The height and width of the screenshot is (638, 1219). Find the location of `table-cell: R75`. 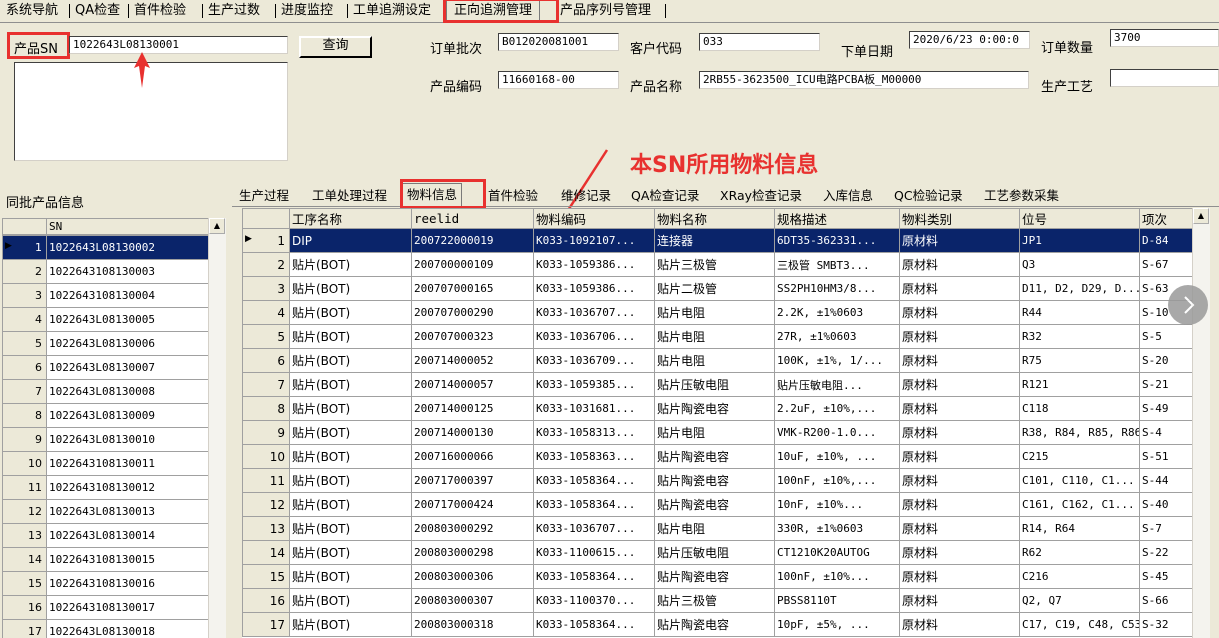

table-cell: R75 is located at coordinates (1079, 360).